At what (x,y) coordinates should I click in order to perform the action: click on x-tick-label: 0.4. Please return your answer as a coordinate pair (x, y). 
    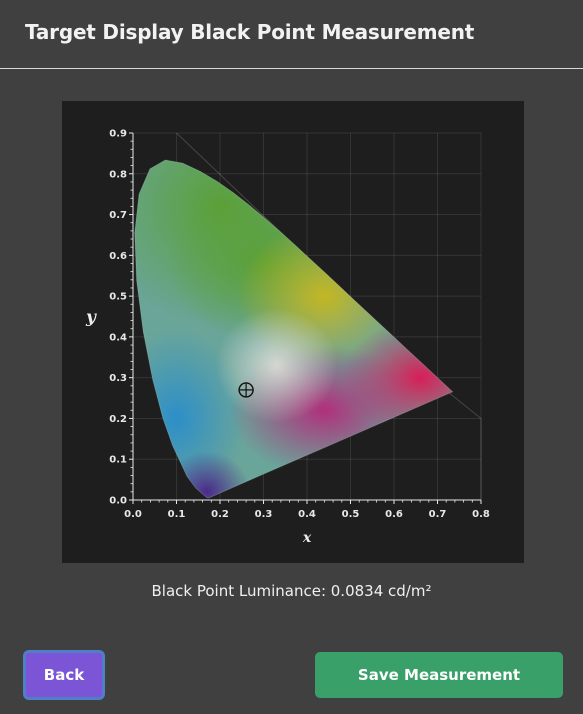
    Looking at the image, I should click on (307, 514).